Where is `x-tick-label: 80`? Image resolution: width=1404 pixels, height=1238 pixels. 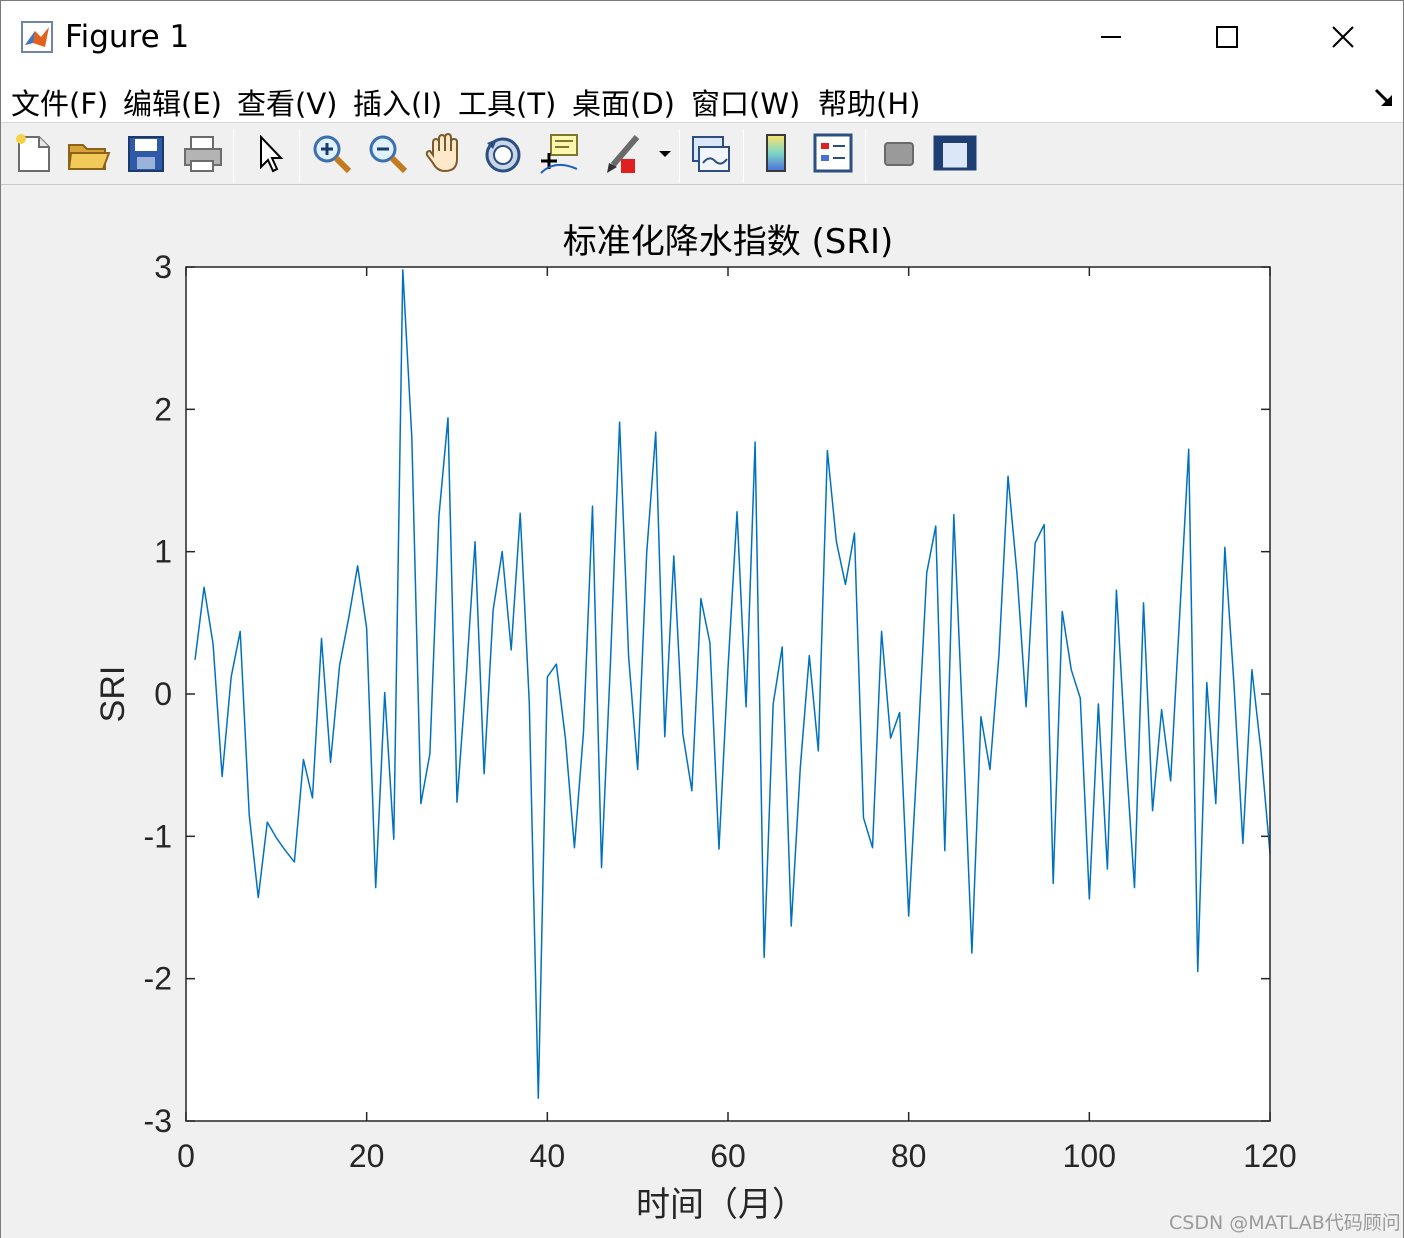
x-tick-label: 80 is located at coordinates (909, 1156).